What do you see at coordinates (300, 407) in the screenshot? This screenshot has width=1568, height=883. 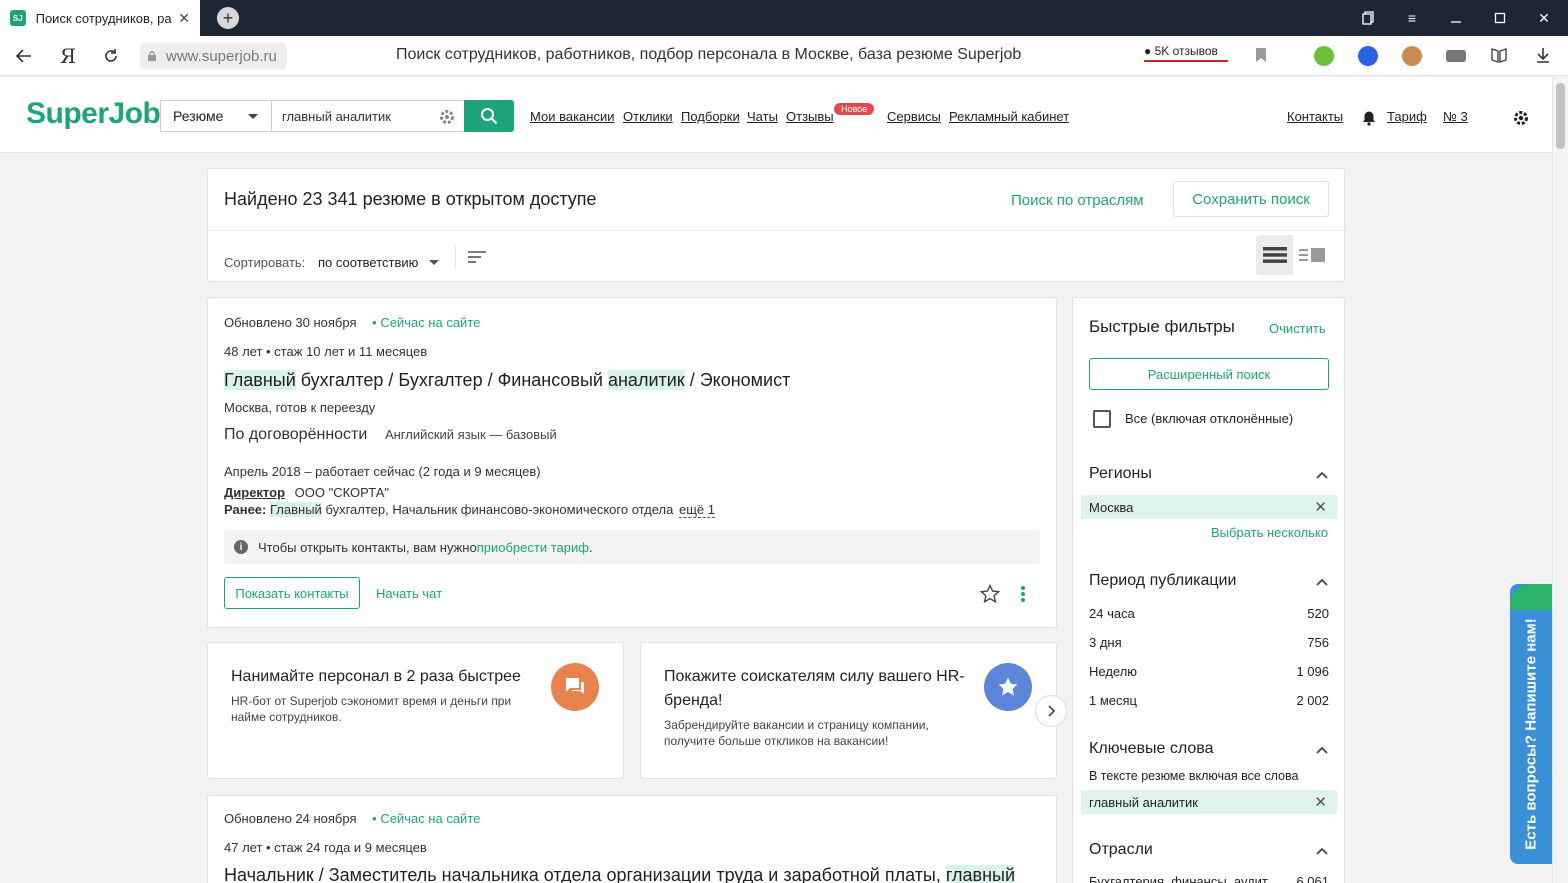 I see `resume-location: Москва, готов к переезду` at bounding box center [300, 407].